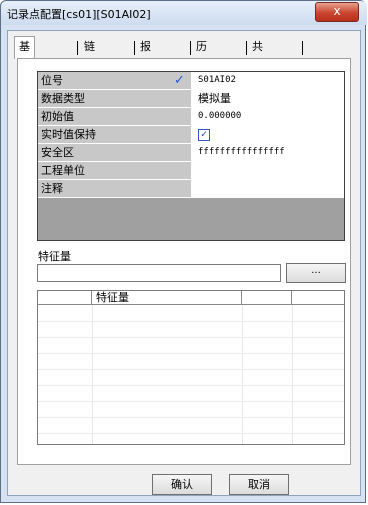 Image resolution: width=368 pixels, height=505 pixels. Describe the element at coordinates (182, 484) in the screenshot. I see `confirm-button: 确认` at that location.